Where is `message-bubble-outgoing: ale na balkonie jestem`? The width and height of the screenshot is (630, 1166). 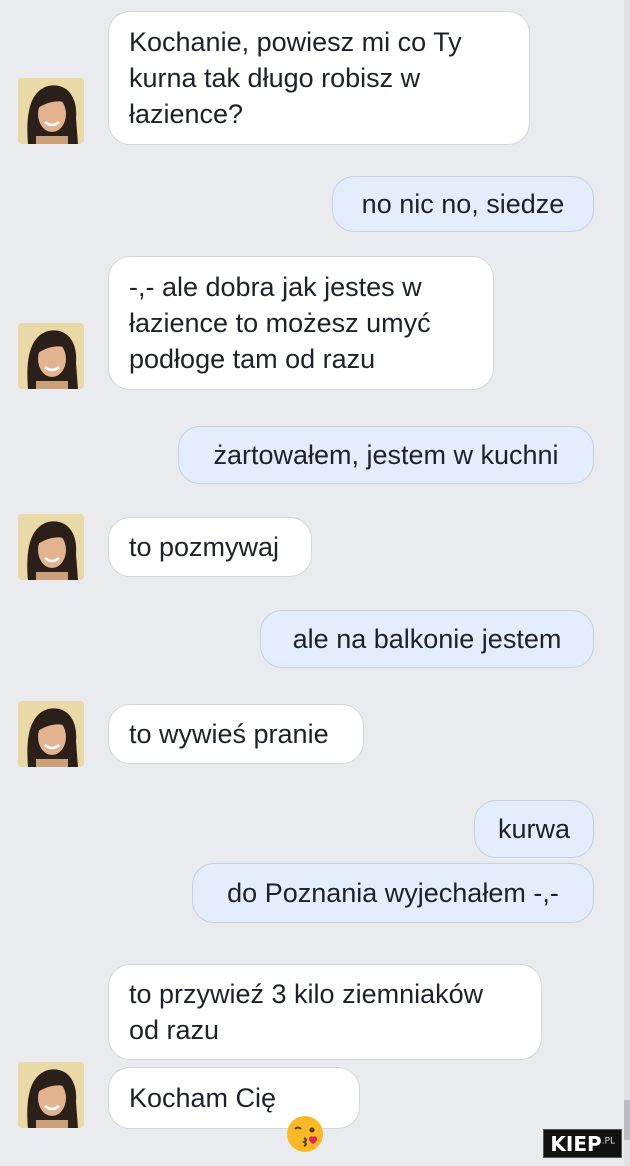 message-bubble-outgoing: ale na balkonie jestem is located at coordinates (427, 639).